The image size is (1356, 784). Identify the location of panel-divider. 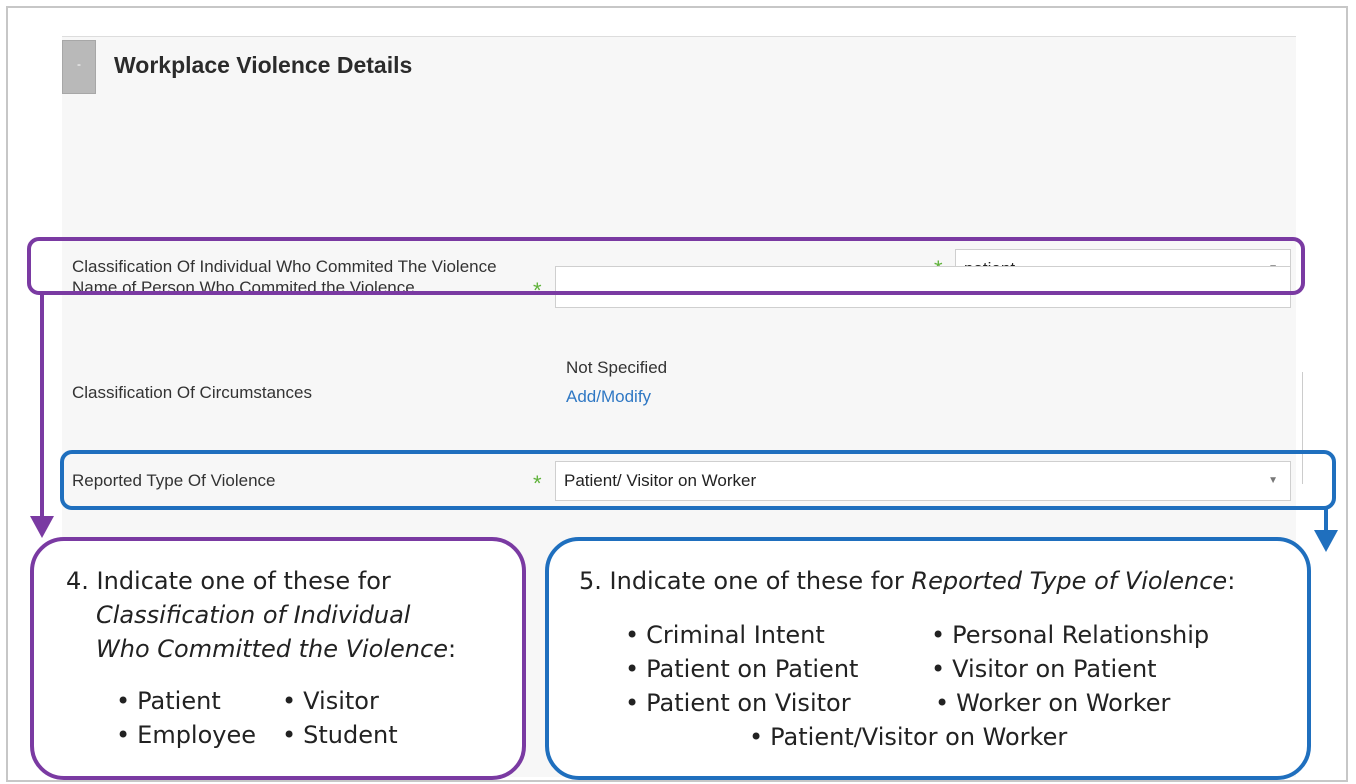
(679, 36).